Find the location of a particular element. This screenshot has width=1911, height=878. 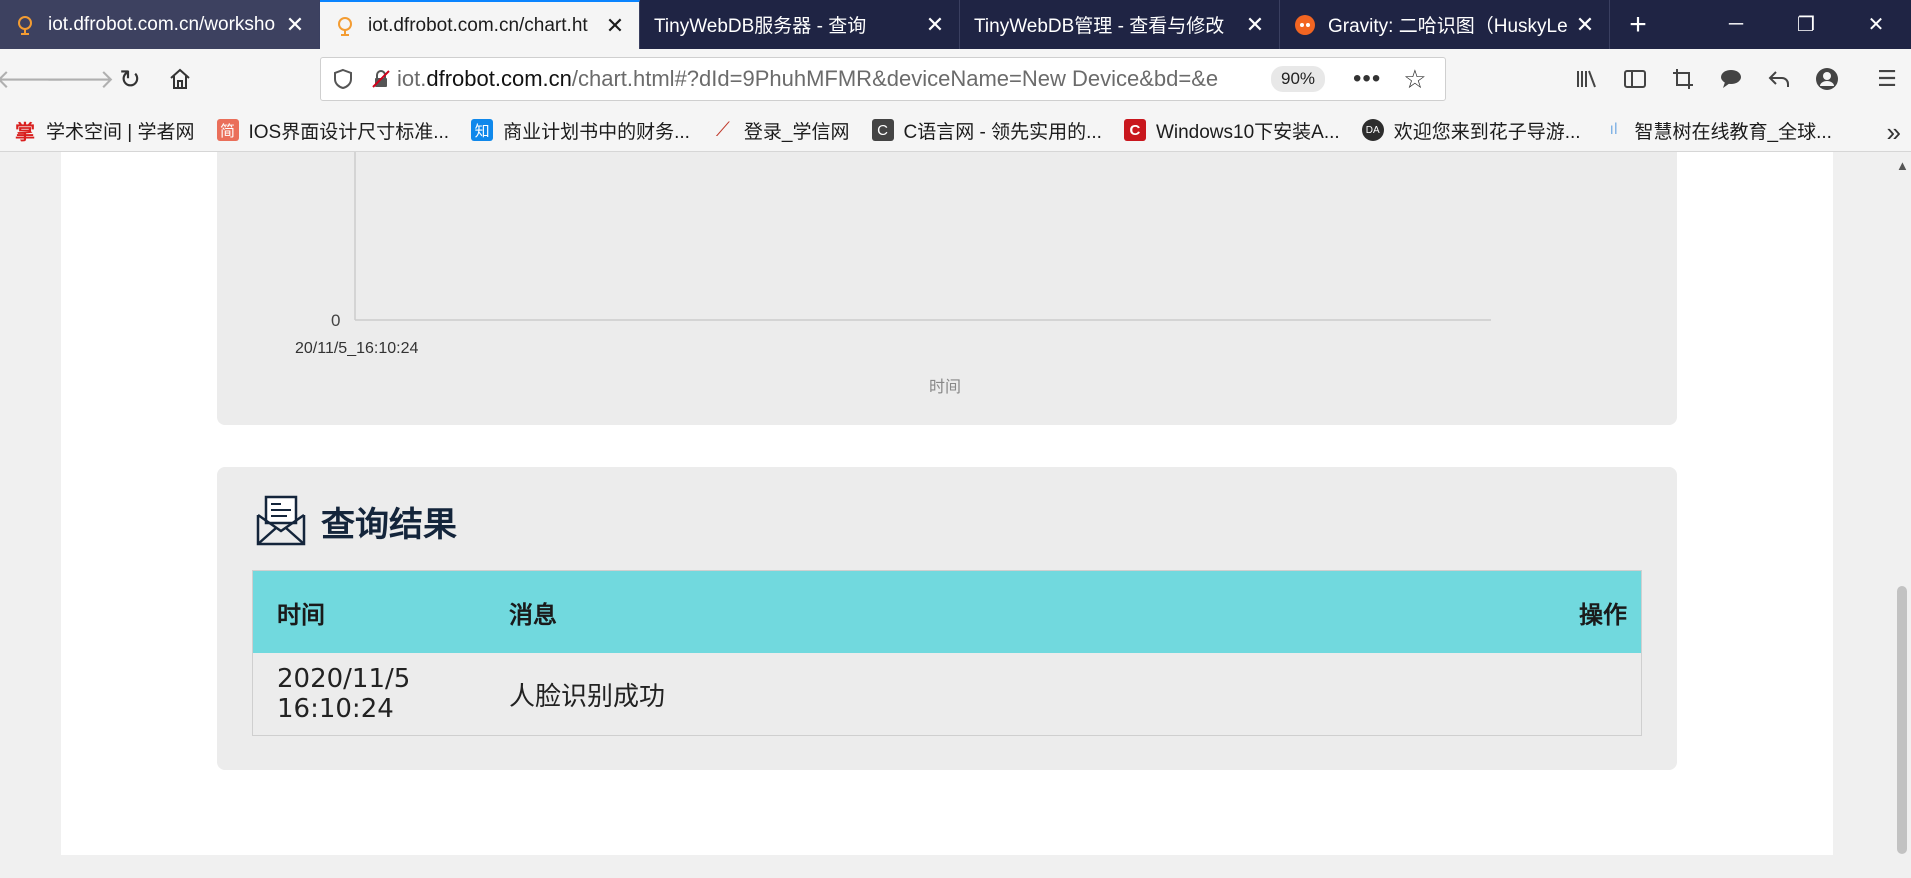

menu-icon: ☰ is located at coordinates (1887, 79).